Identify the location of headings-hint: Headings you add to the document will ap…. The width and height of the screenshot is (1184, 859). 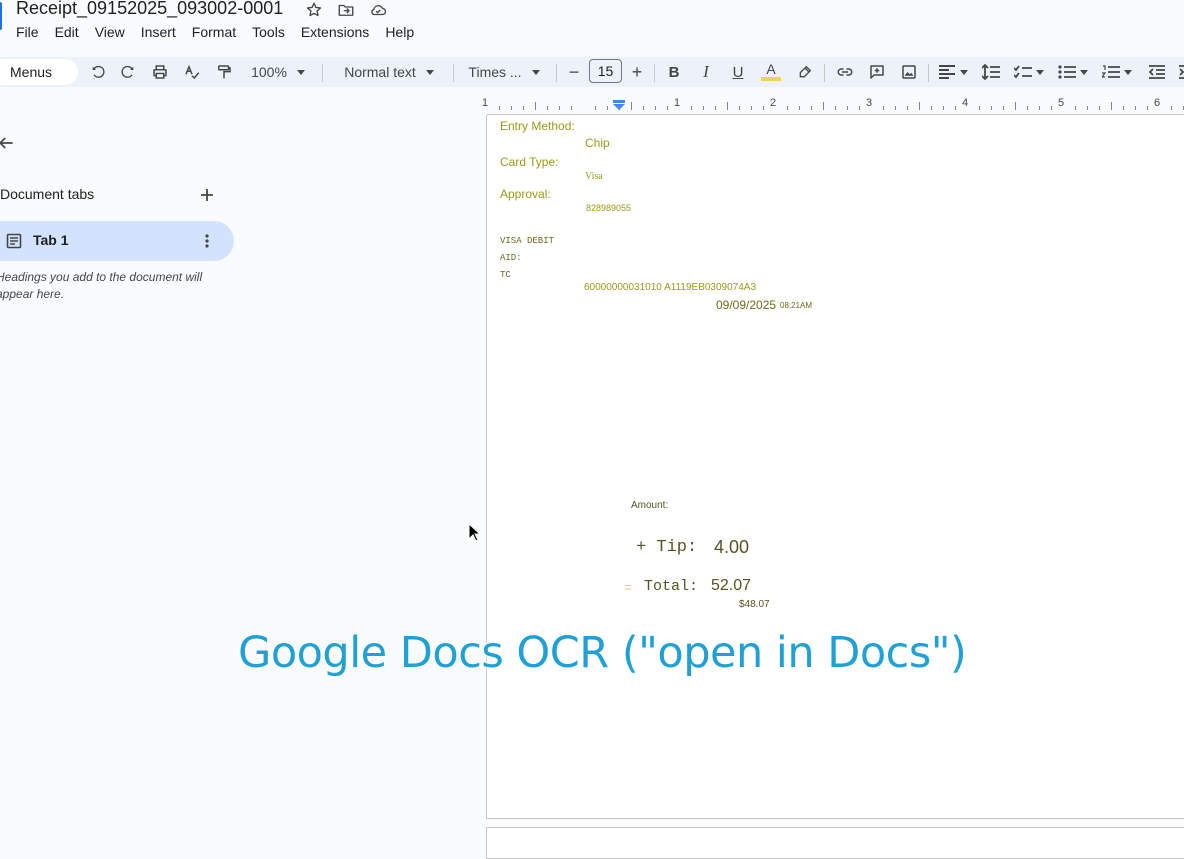
(101, 285).